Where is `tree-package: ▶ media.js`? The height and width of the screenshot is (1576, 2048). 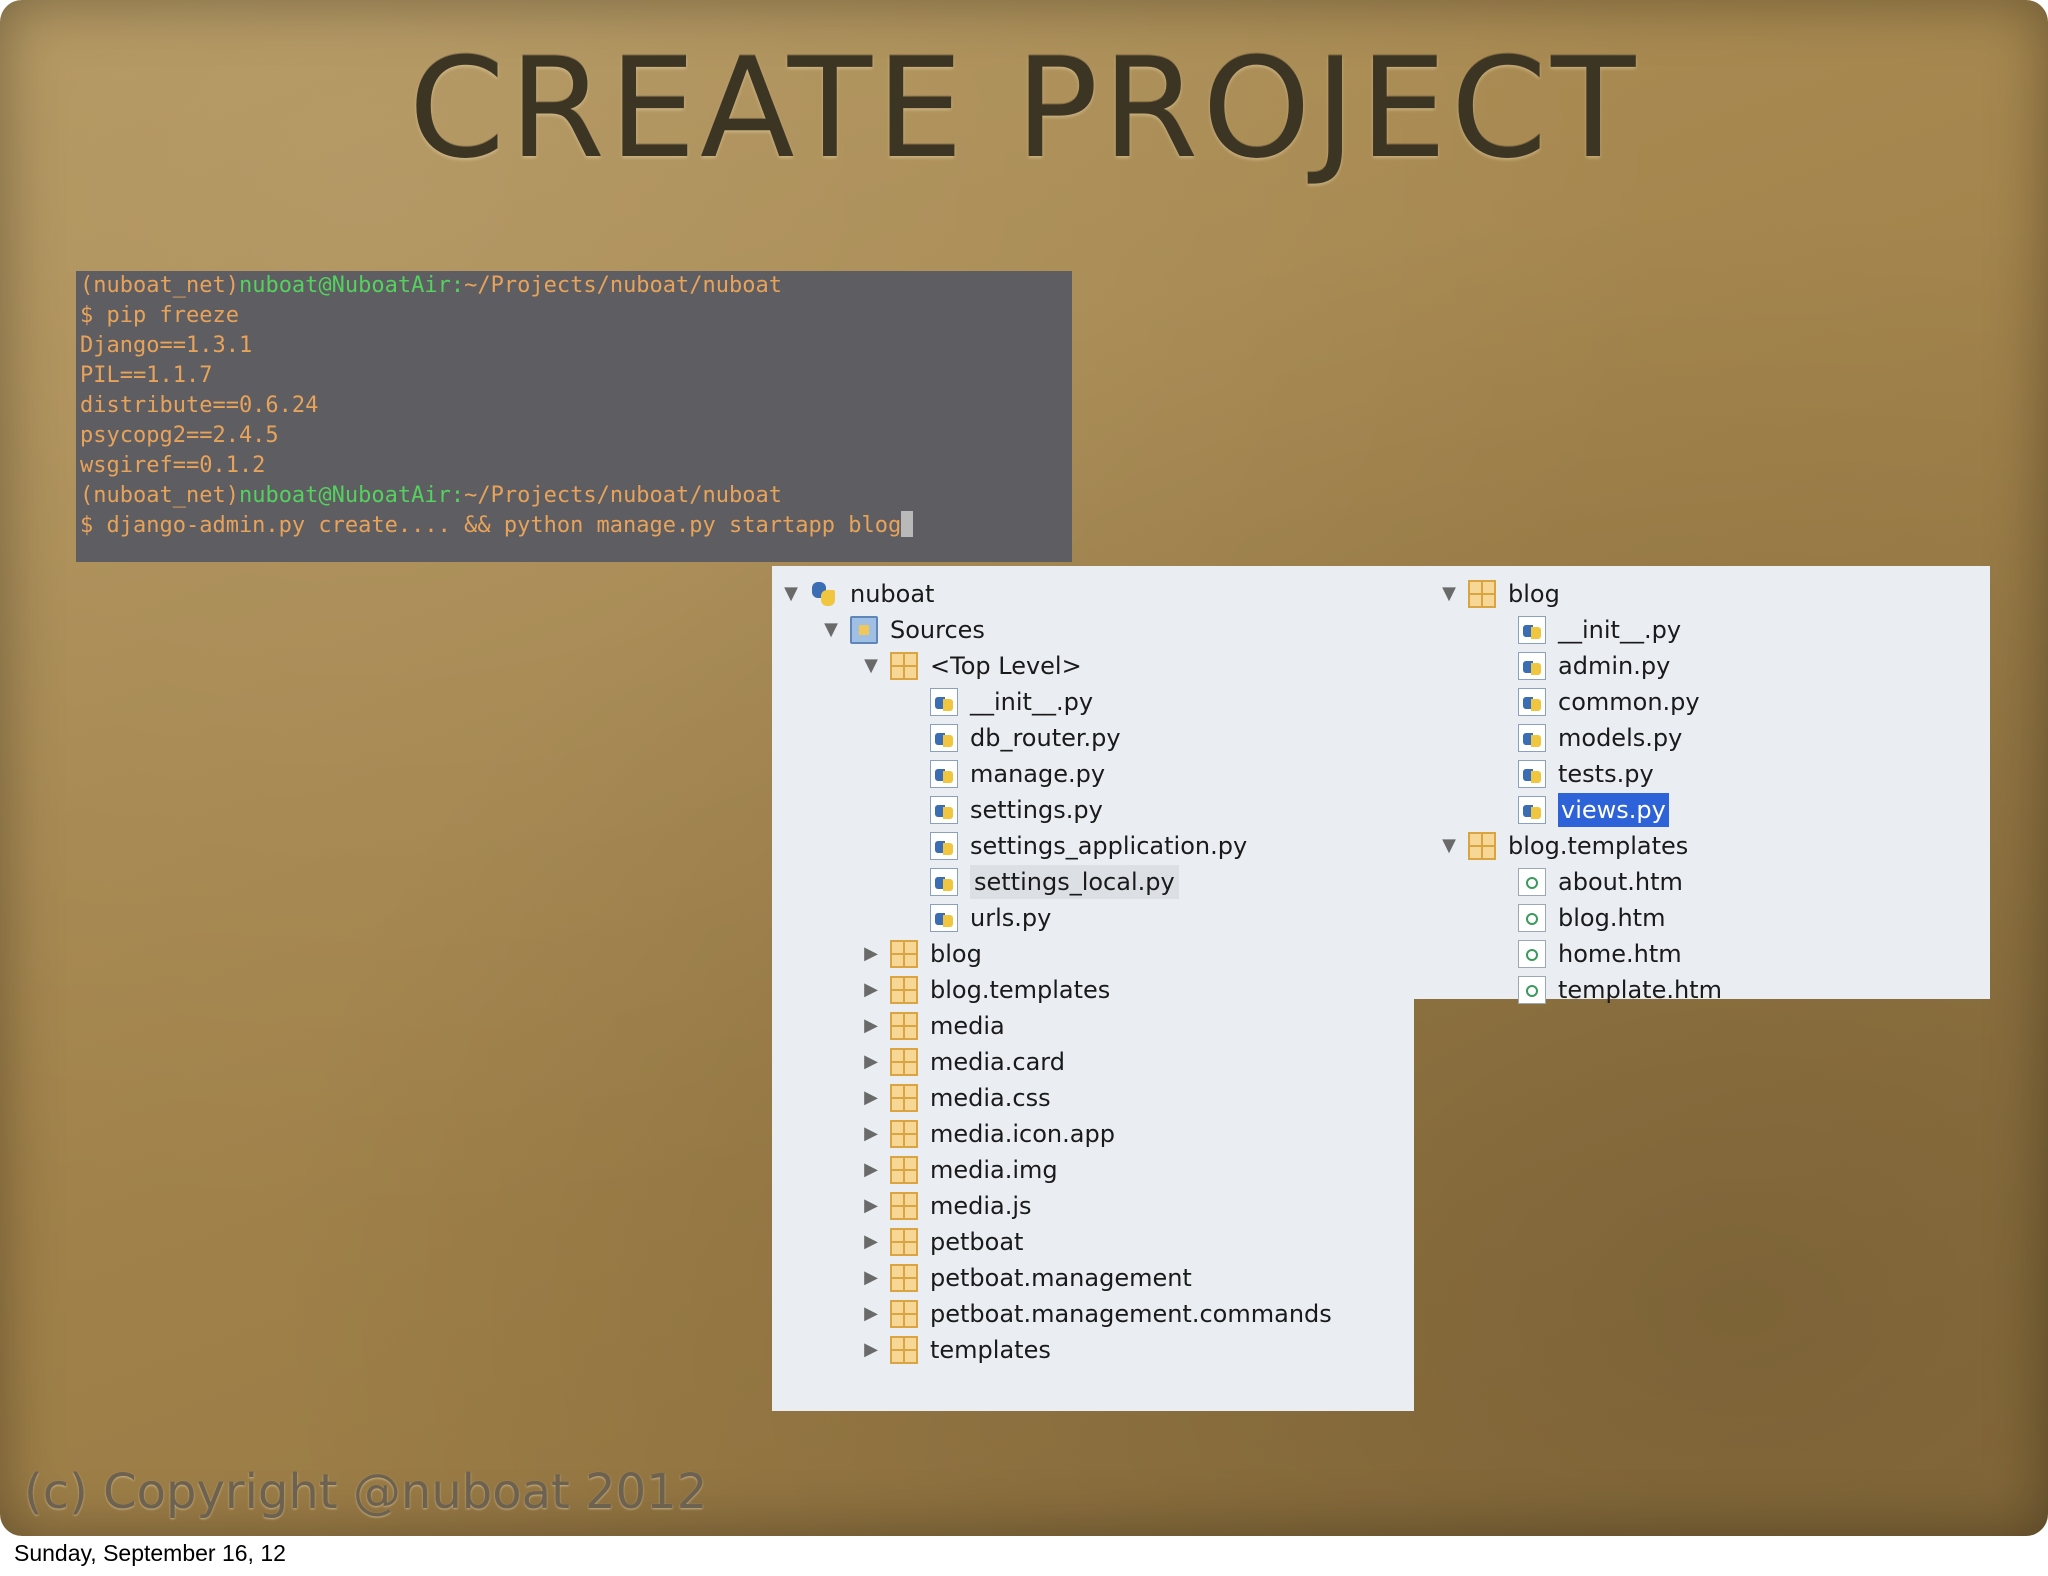 tree-package: ▶ media.js is located at coordinates (946, 1206).